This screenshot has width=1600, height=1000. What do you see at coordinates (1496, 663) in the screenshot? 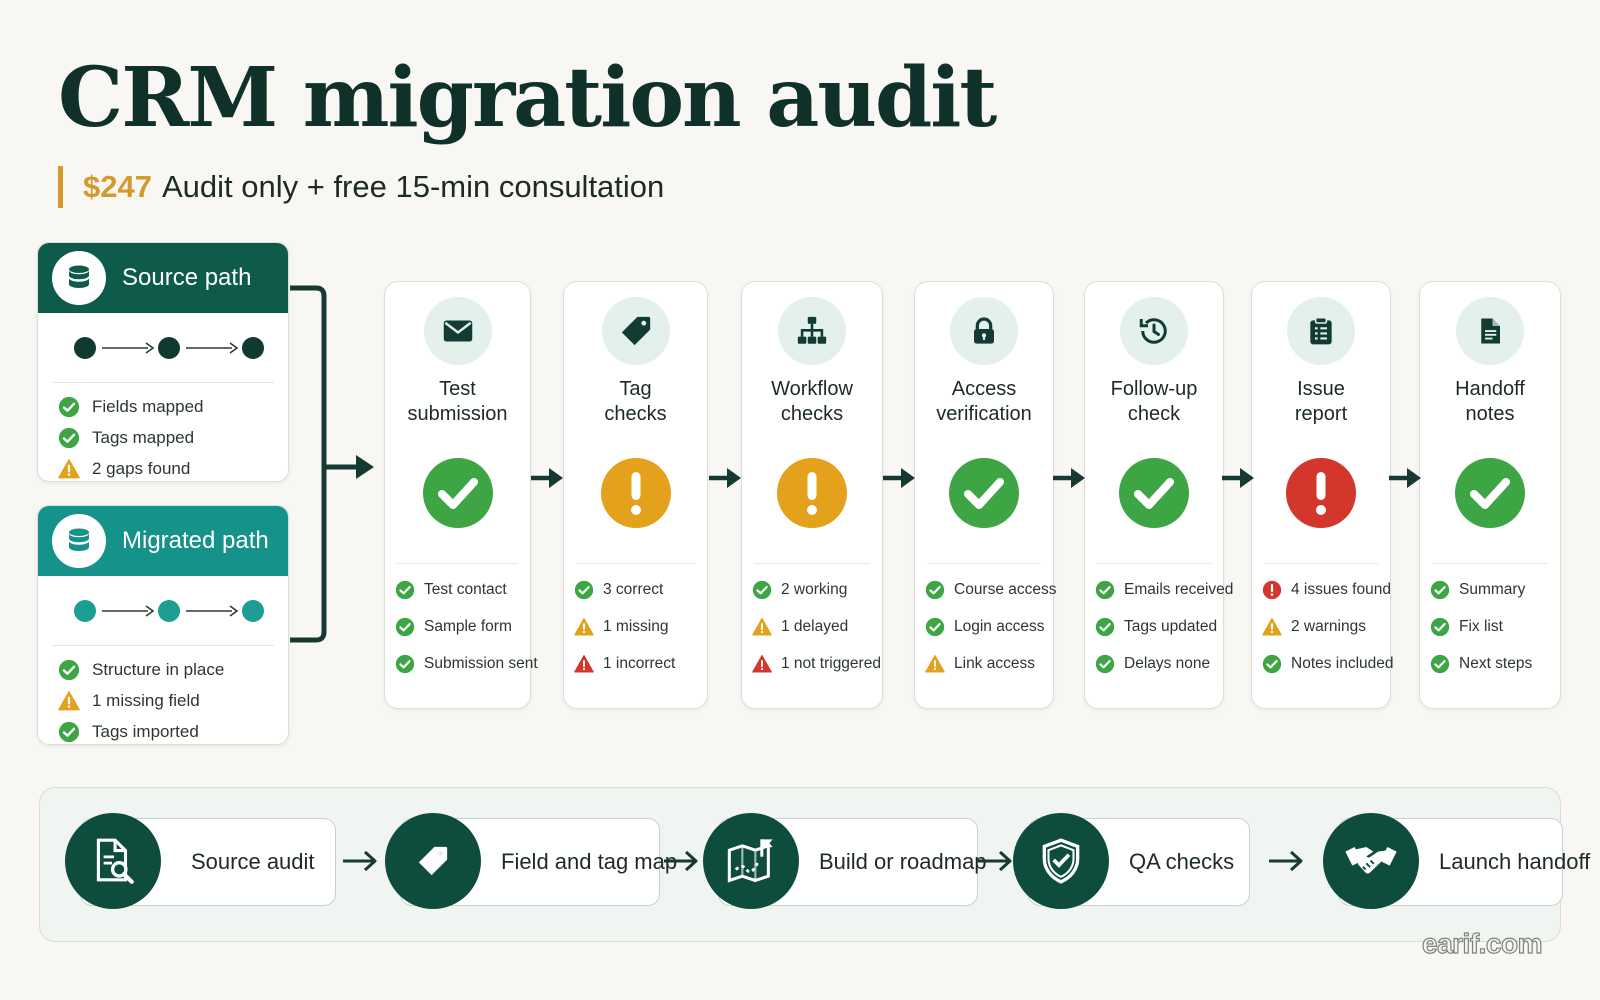
I see `step-item-text: Next steps` at bounding box center [1496, 663].